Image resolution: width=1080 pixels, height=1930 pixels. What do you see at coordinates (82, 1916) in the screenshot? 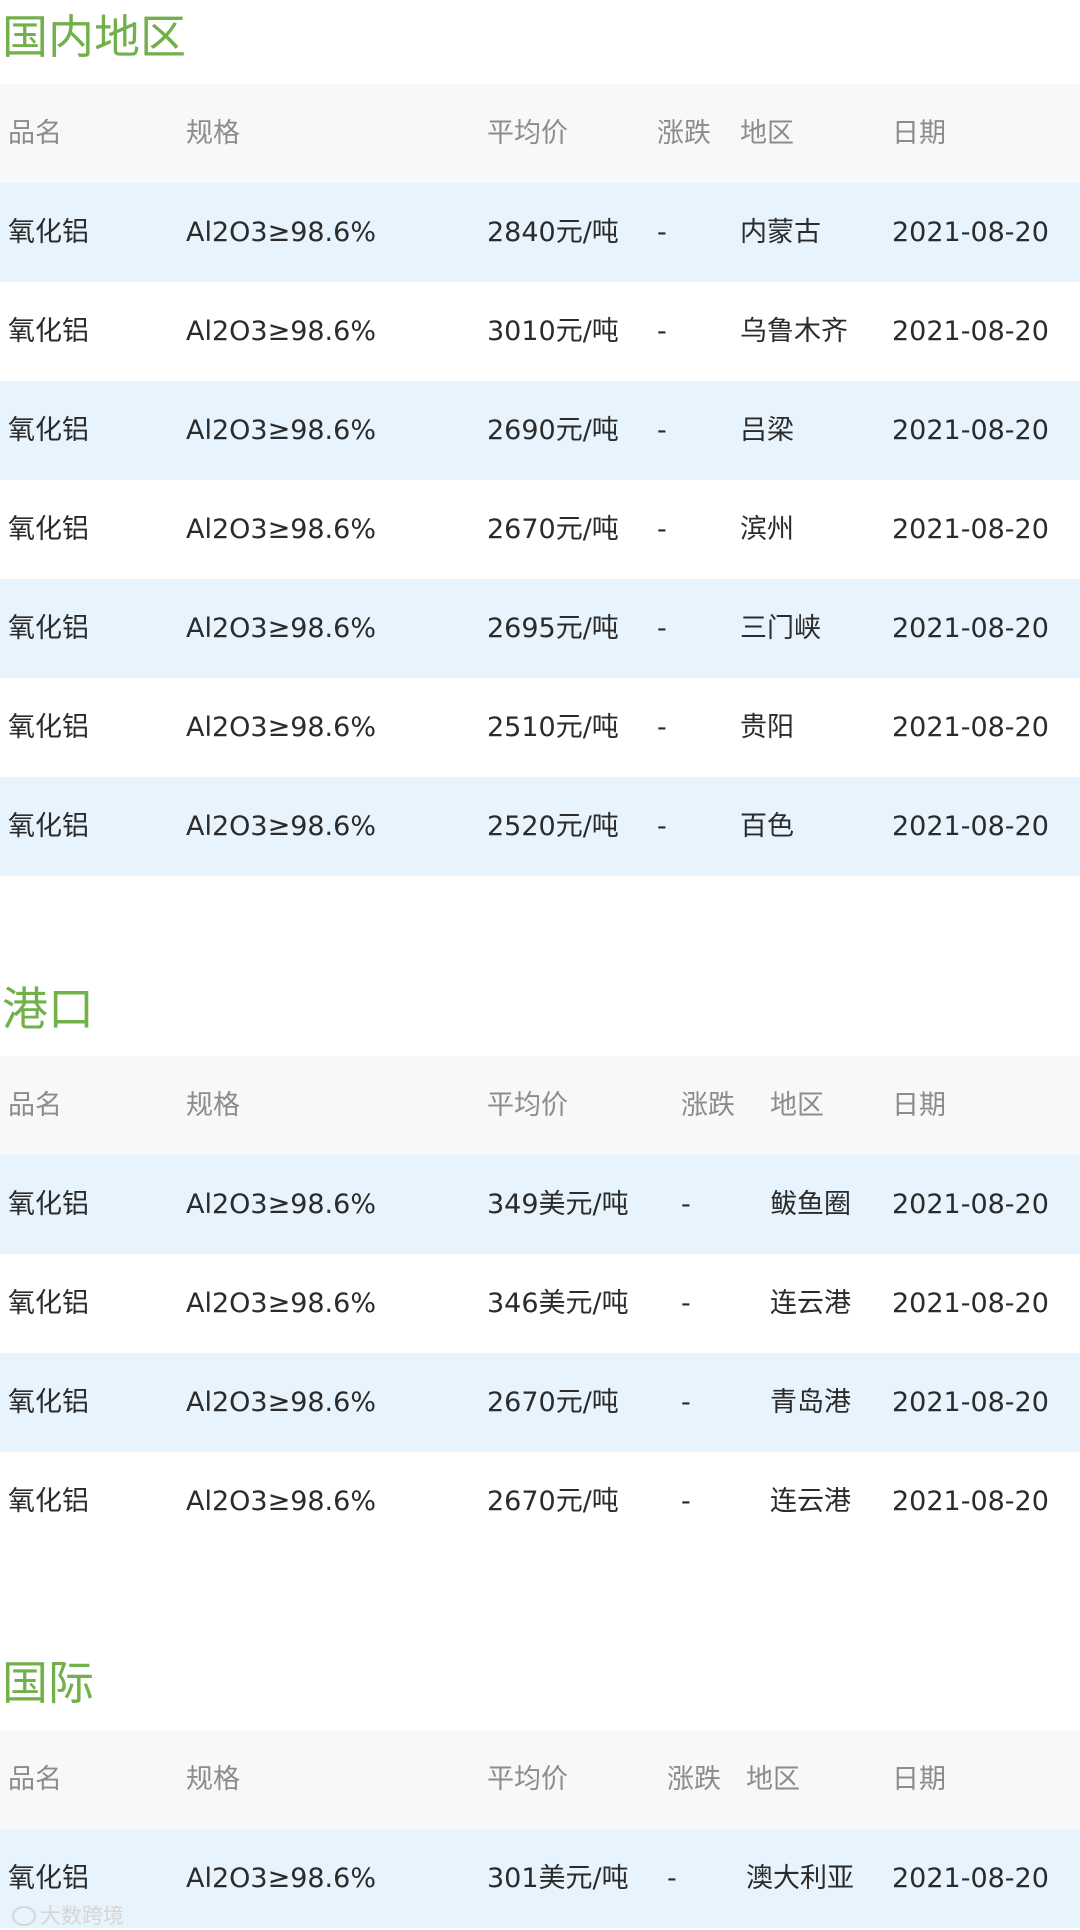
I see `watermark-text: 大数跨境` at bounding box center [82, 1916].